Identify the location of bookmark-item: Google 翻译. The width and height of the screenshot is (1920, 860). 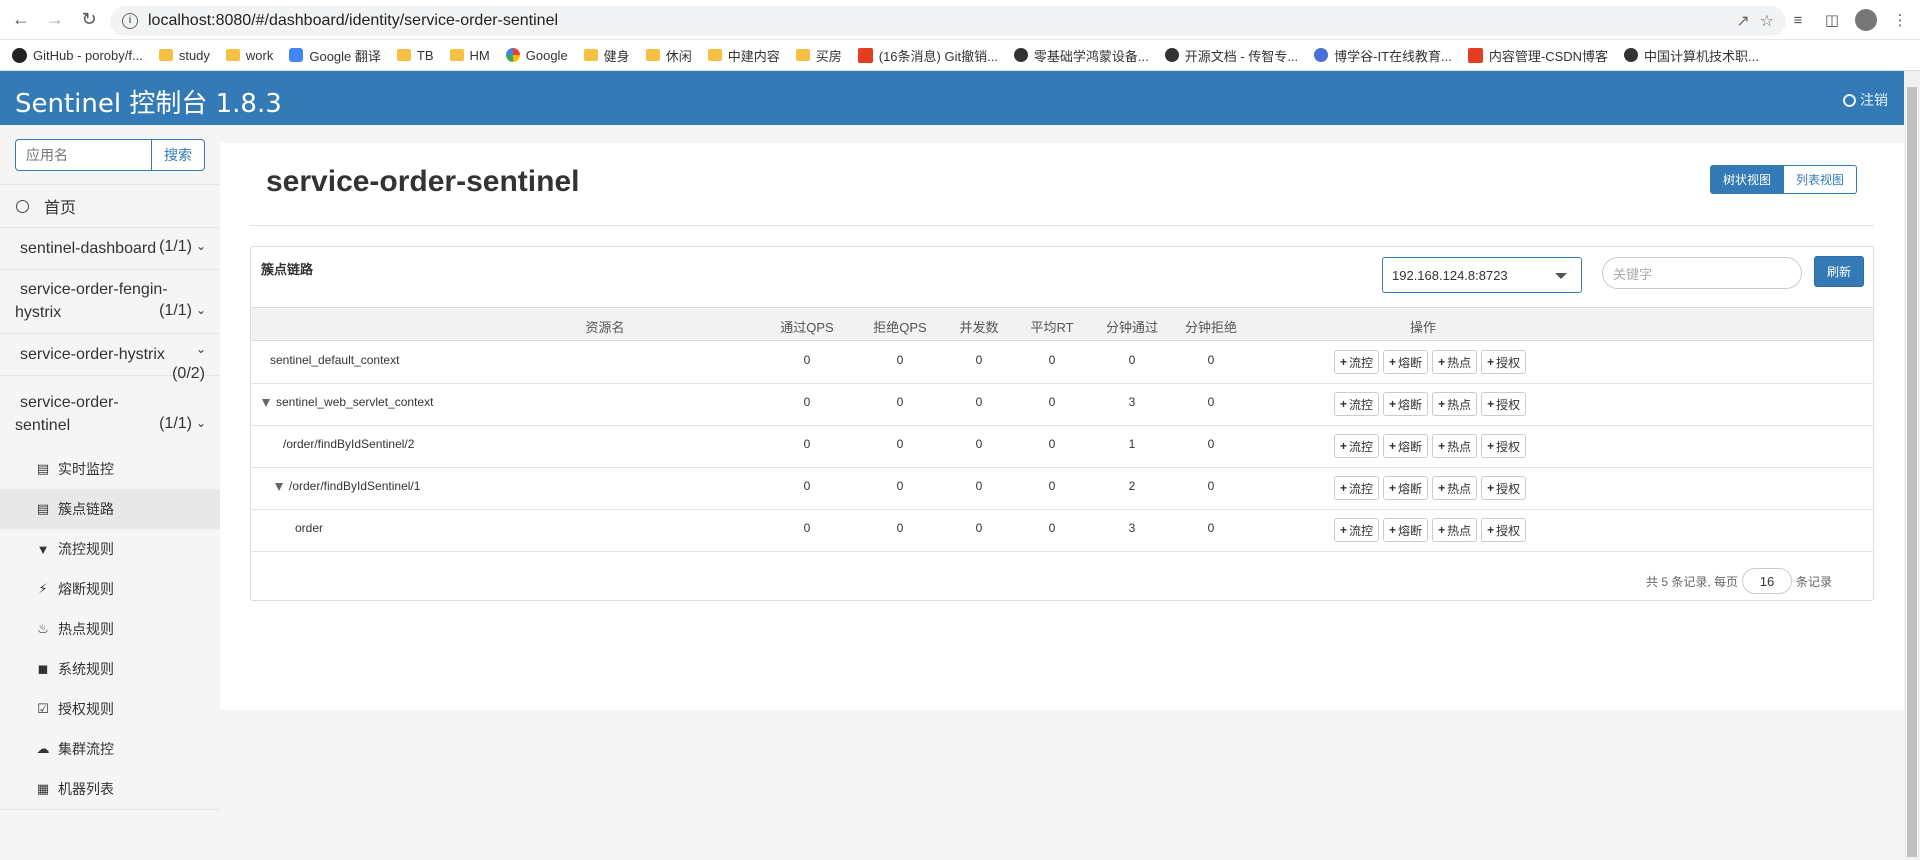
(335, 55).